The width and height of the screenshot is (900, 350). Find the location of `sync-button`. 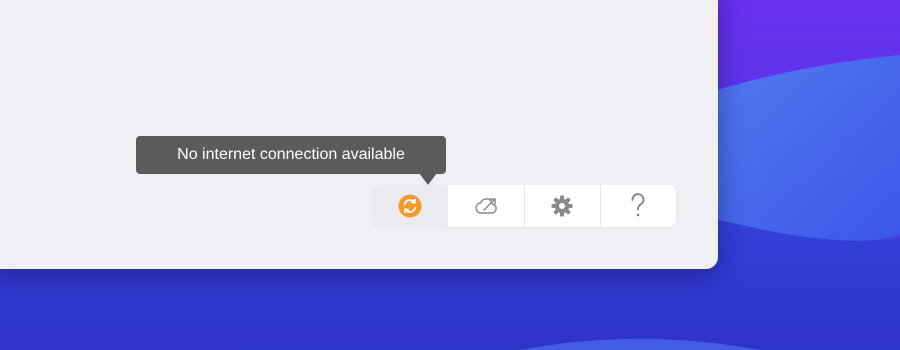

sync-button is located at coordinates (410, 206).